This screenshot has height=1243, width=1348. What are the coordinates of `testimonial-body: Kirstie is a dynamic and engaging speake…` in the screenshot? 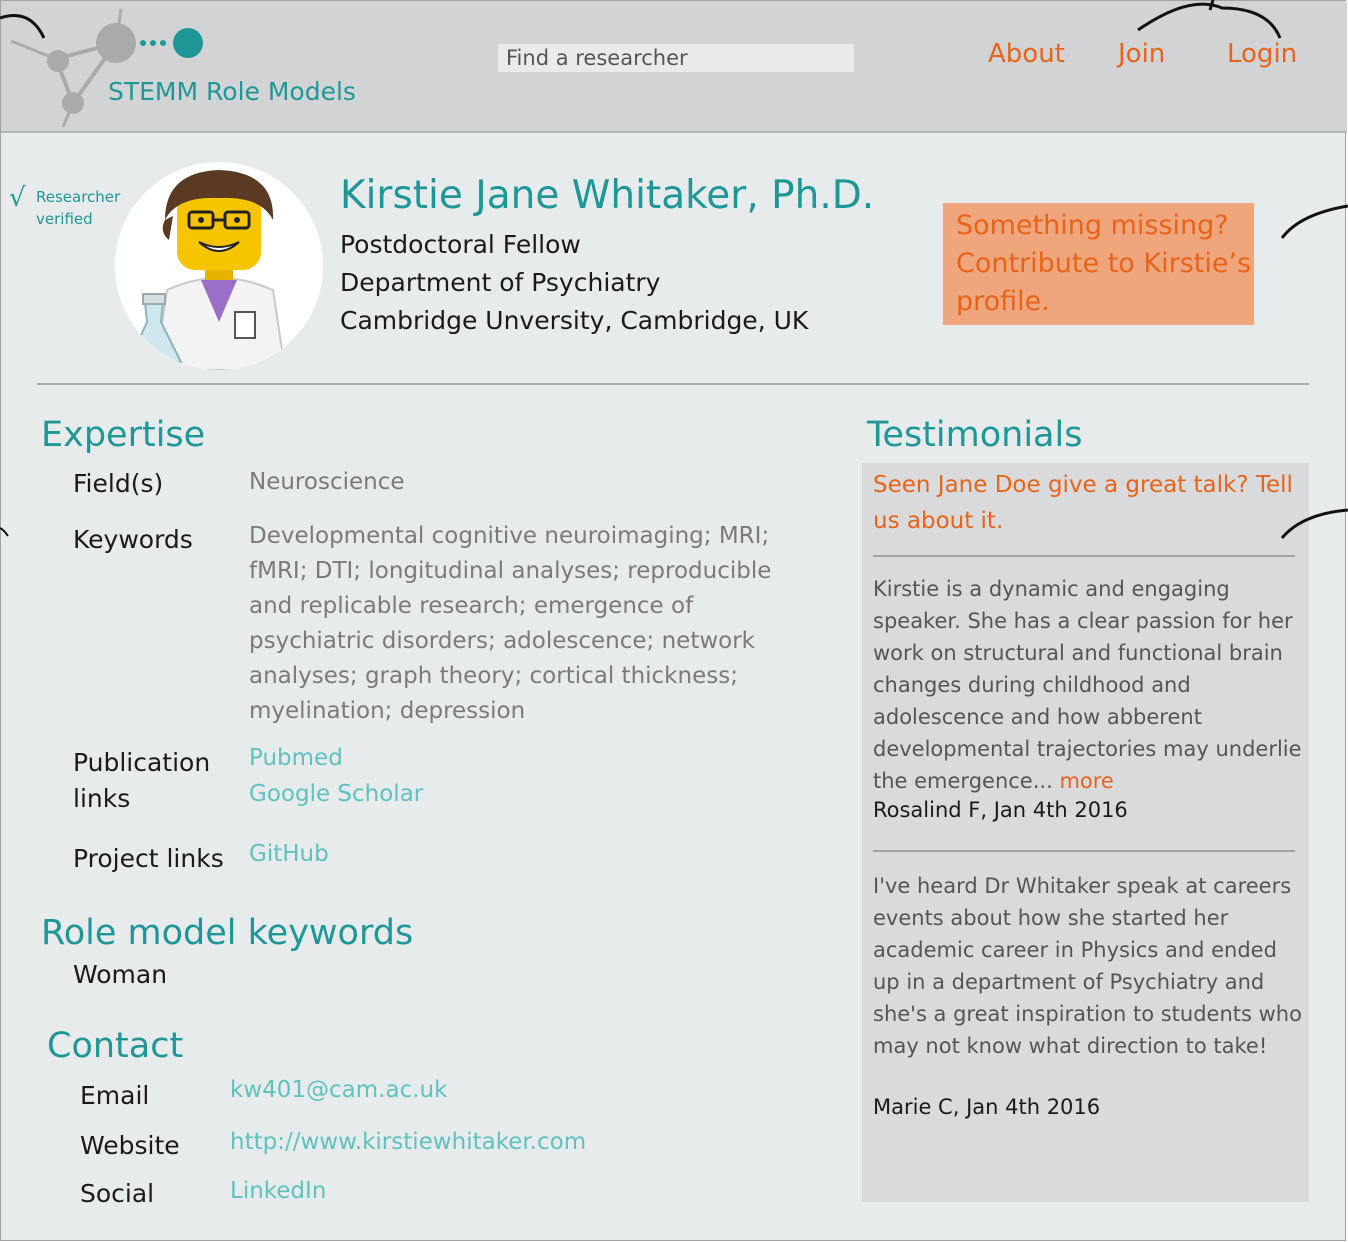 It's located at (1087, 685).